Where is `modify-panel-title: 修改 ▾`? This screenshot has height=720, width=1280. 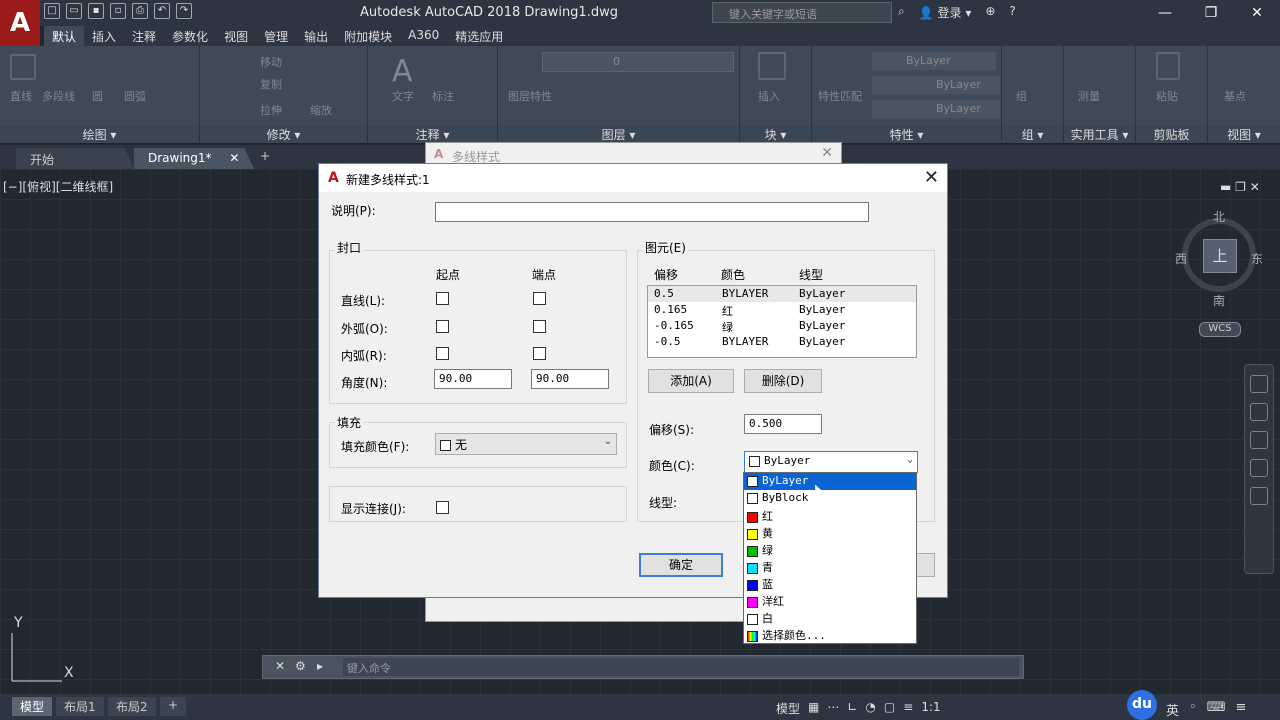
modify-panel-title: 修改 ▾ is located at coordinates (283, 134).